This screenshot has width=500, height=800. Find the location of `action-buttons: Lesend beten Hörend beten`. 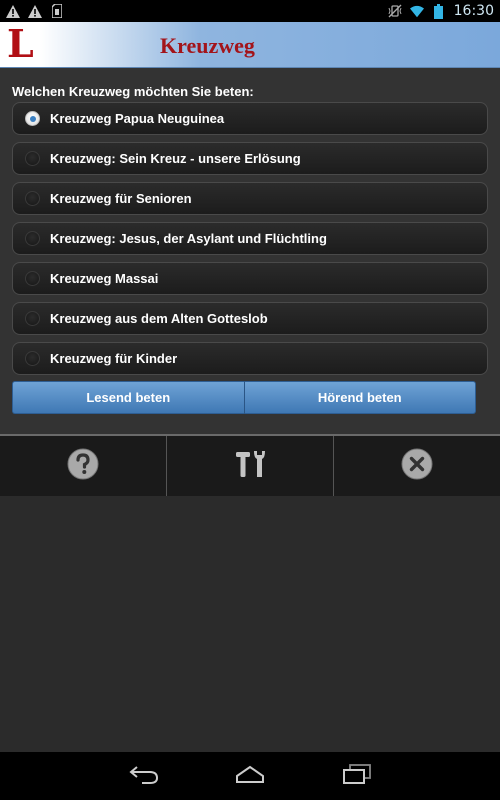

action-buttons: Lesend beten Hörend beten is located at coordinates (244, 397).